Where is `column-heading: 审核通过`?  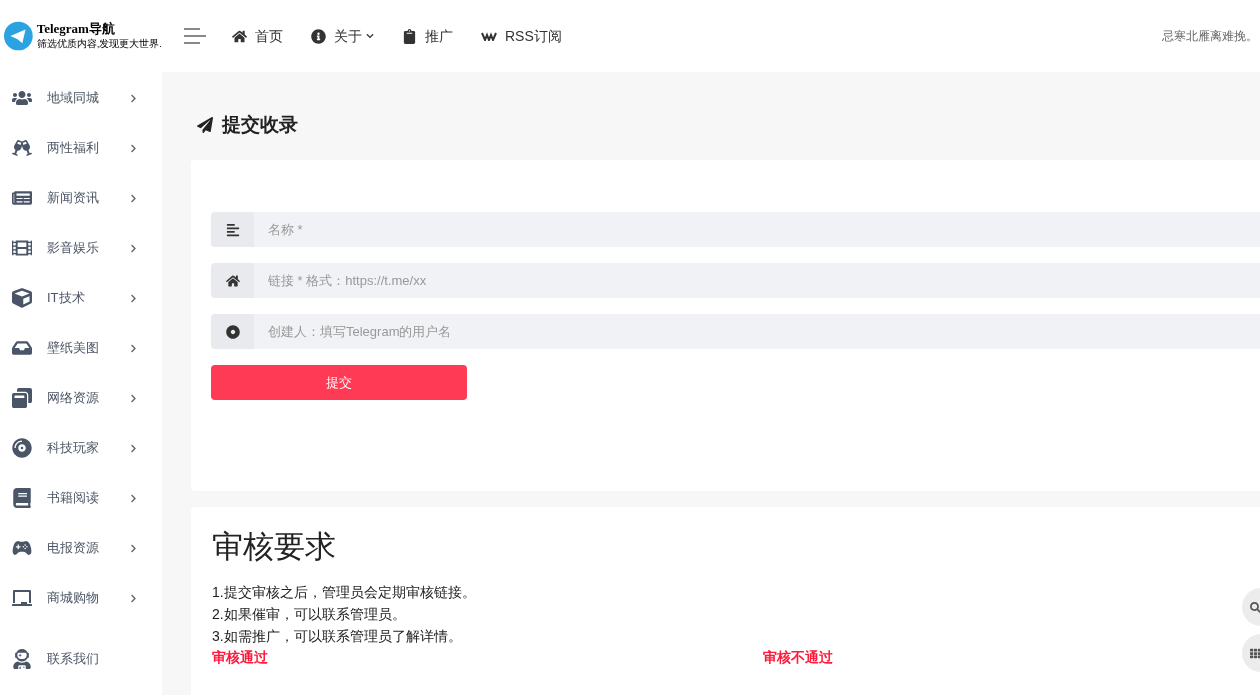
column-heading: 审核通过 is located at coordinates (240, 657).